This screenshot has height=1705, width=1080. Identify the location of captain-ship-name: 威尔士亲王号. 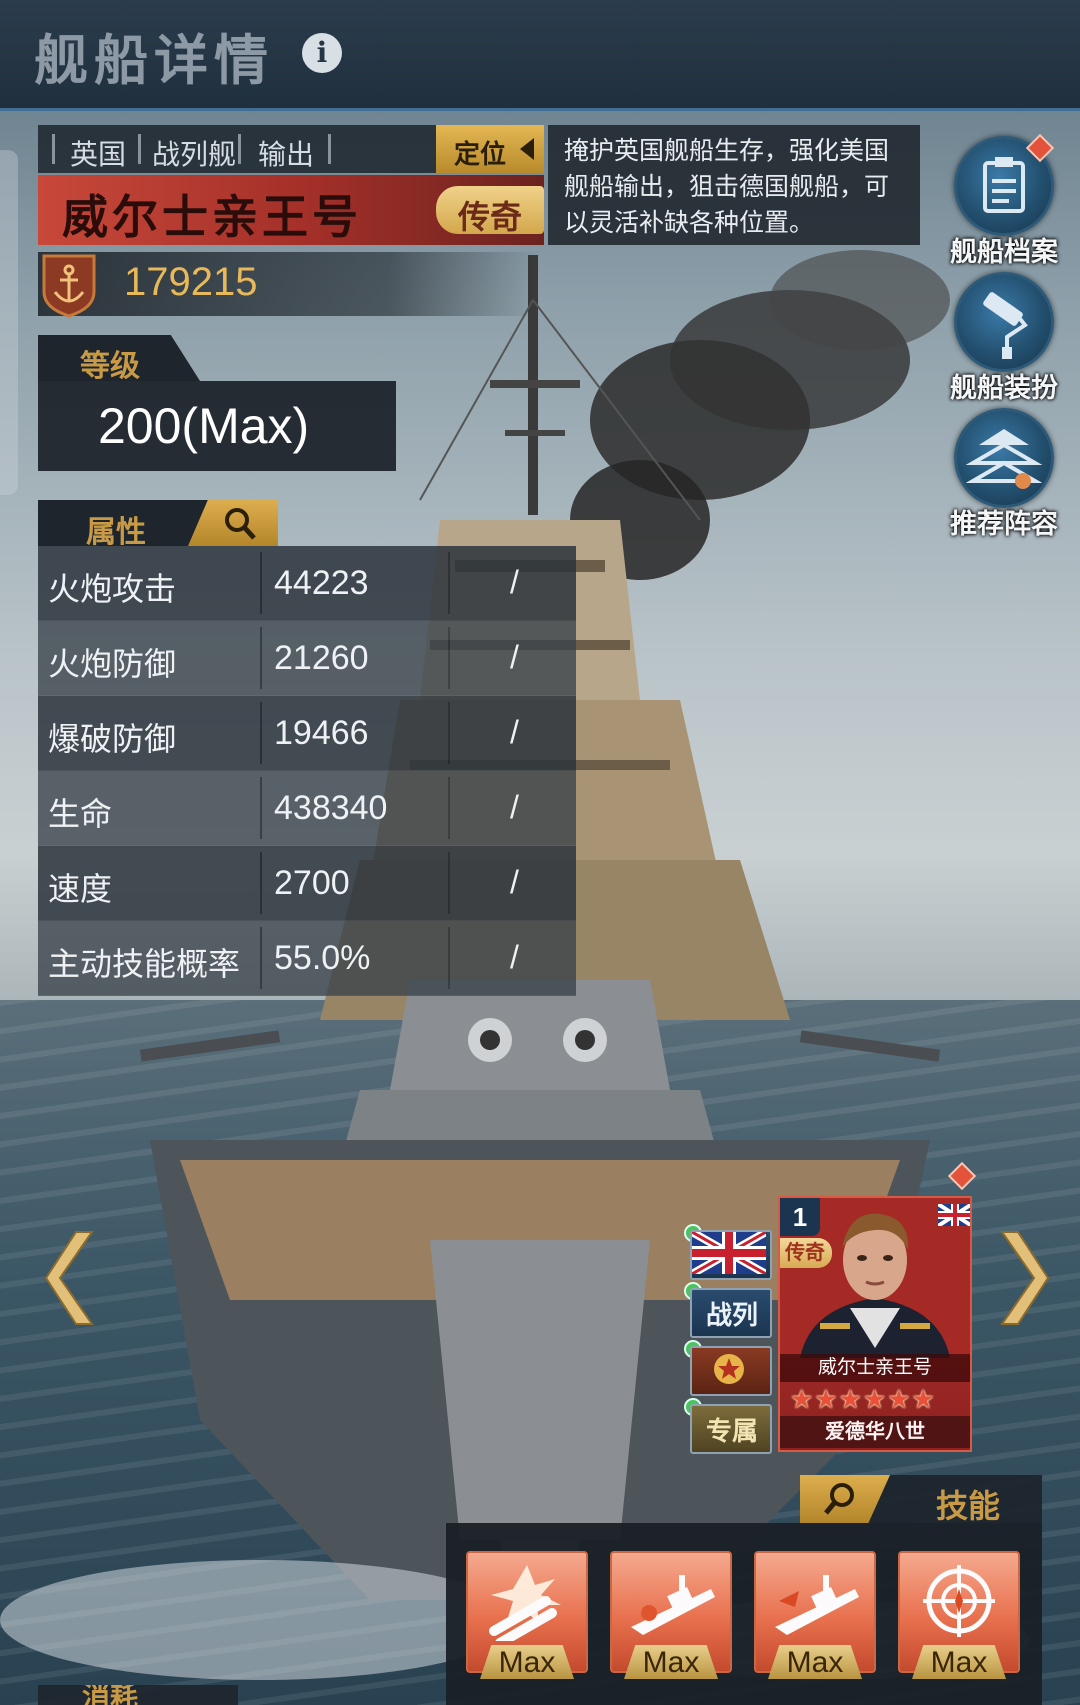
(875, 1368).